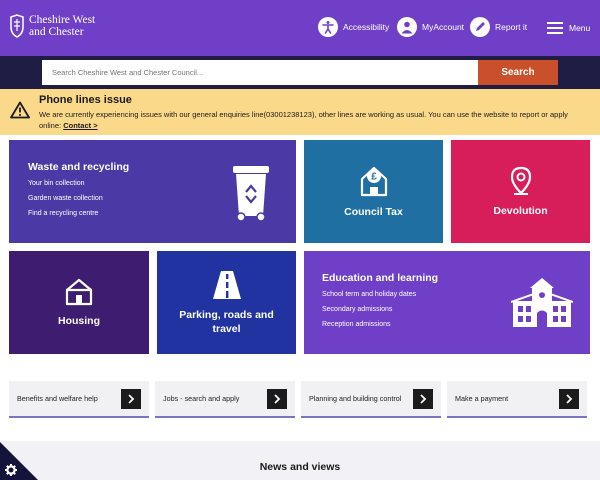 The width and height of the screenshot is (600, 480). What do you see at coordinates (542, 302) in the screenshot?
I see `school-building-icon` at bounding box center [542, 302].